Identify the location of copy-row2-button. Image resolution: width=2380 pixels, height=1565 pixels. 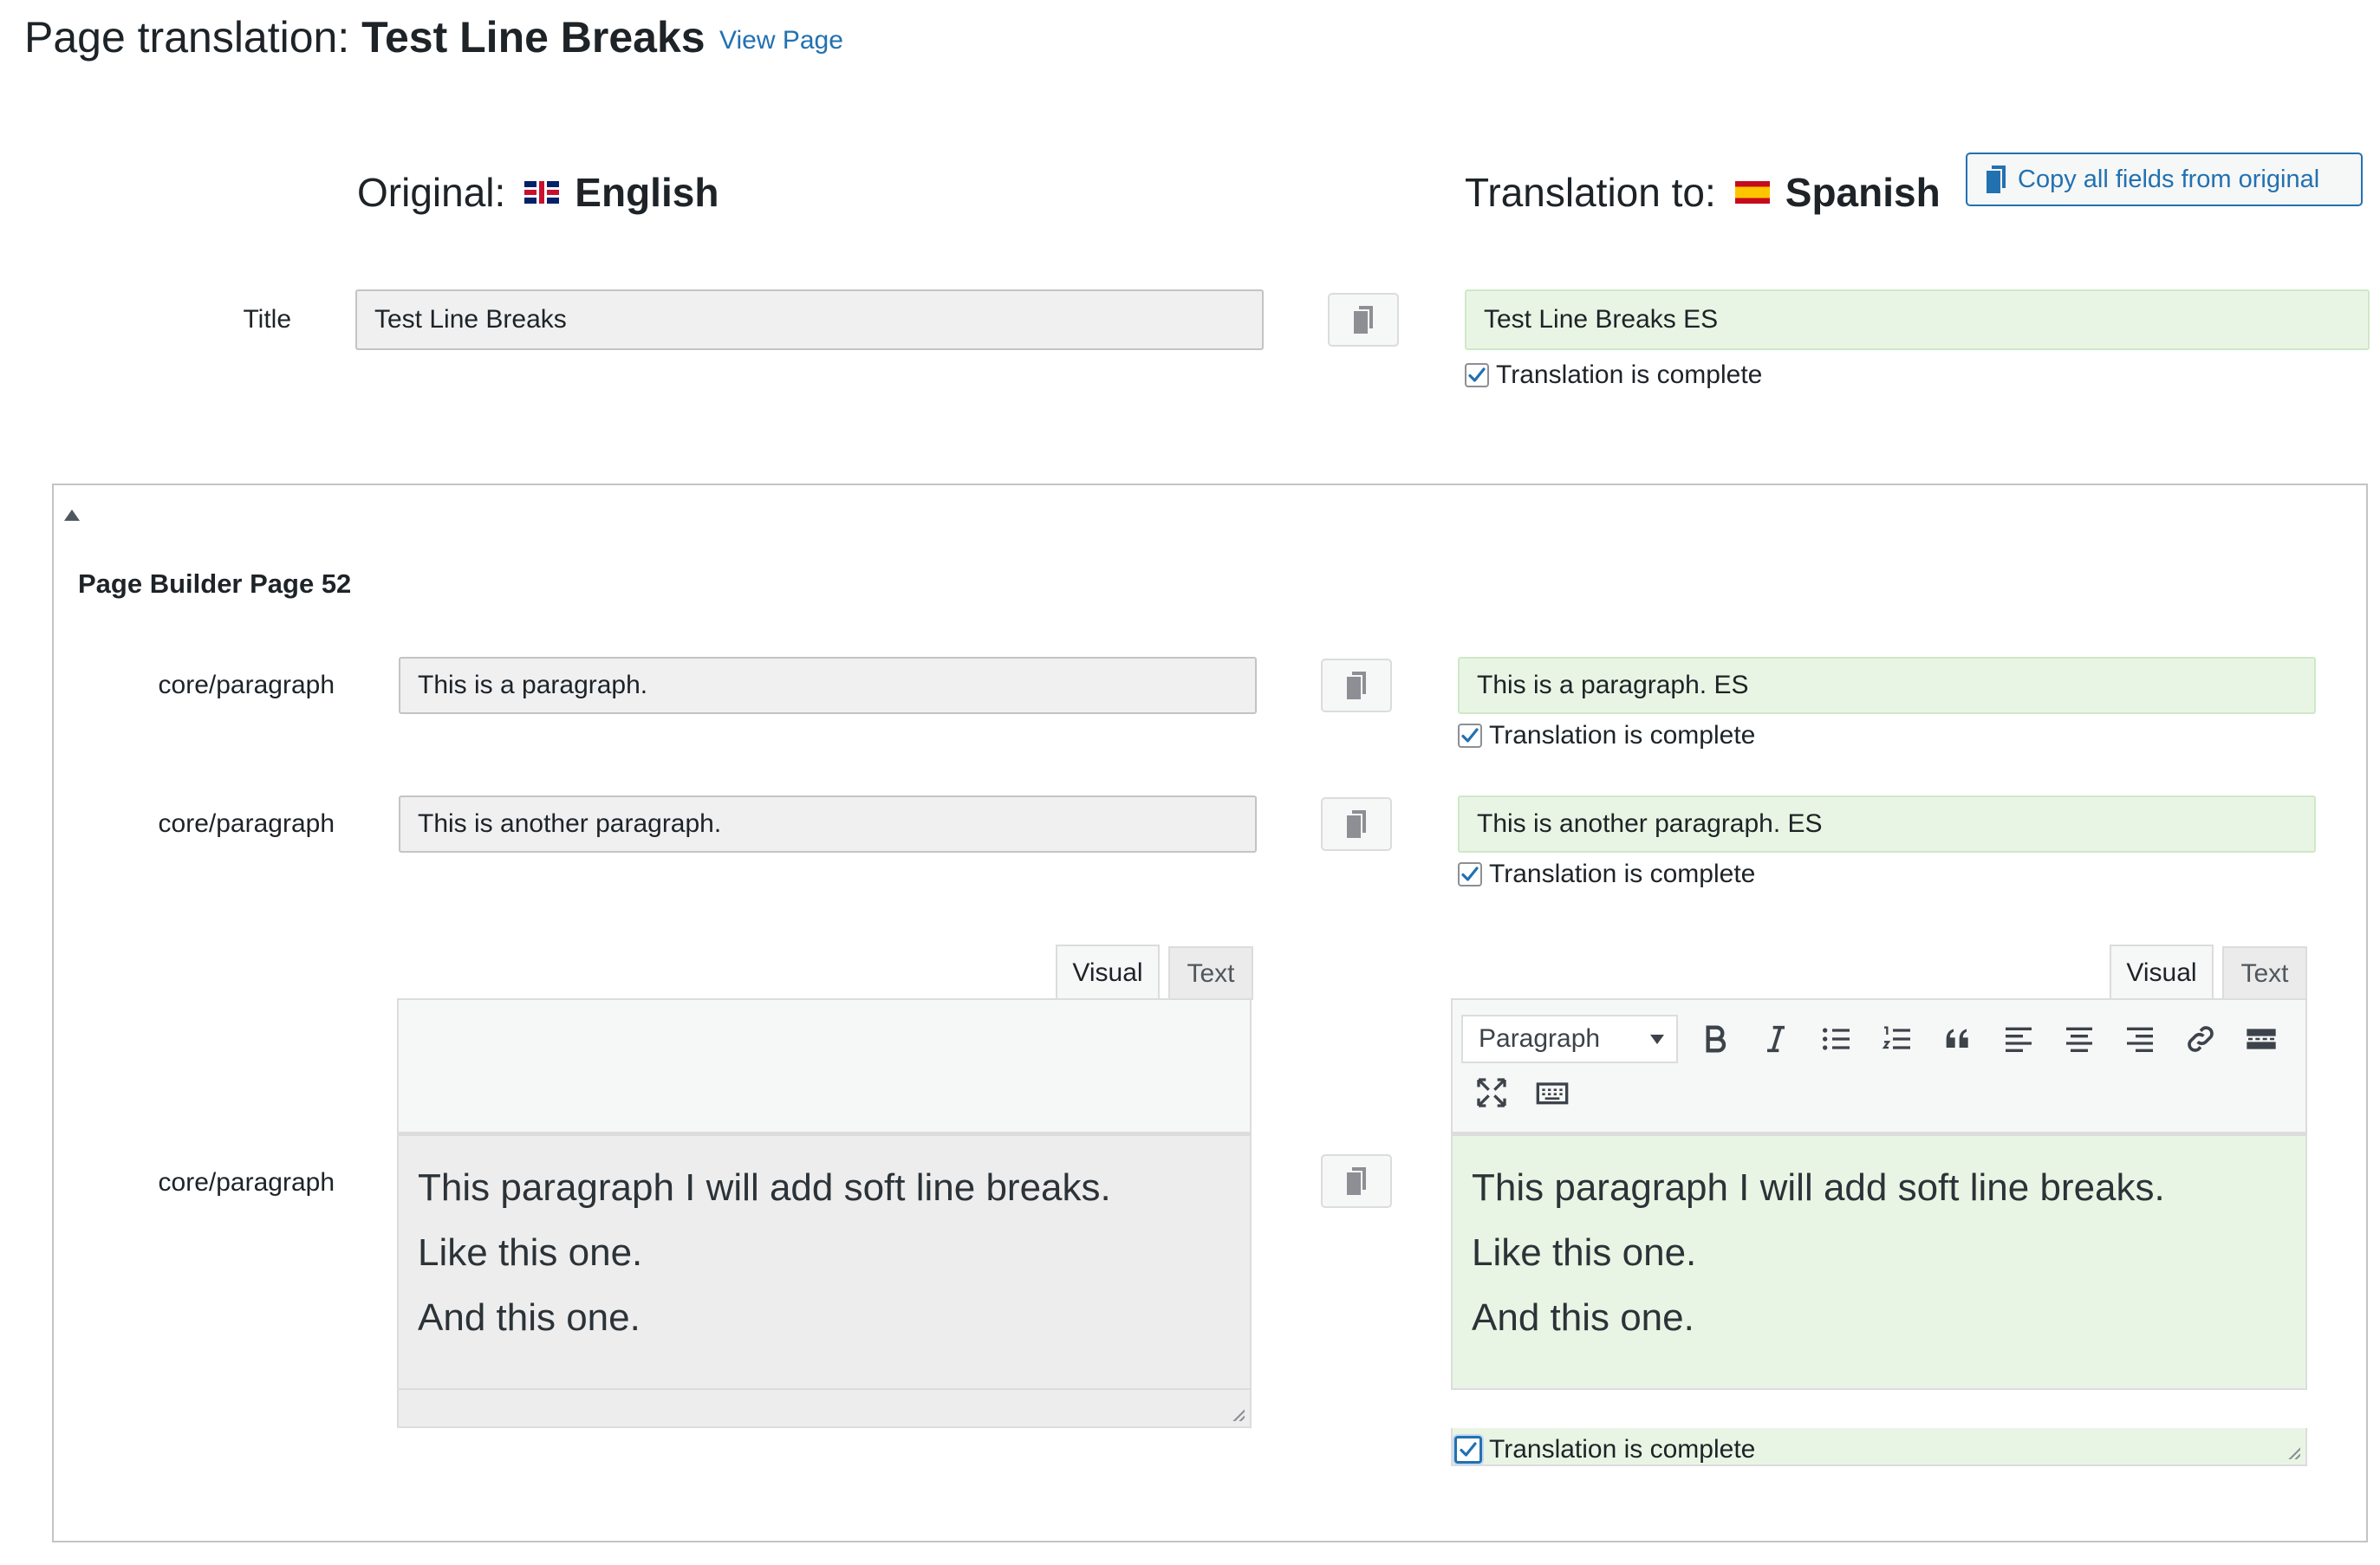
(1356, 824).